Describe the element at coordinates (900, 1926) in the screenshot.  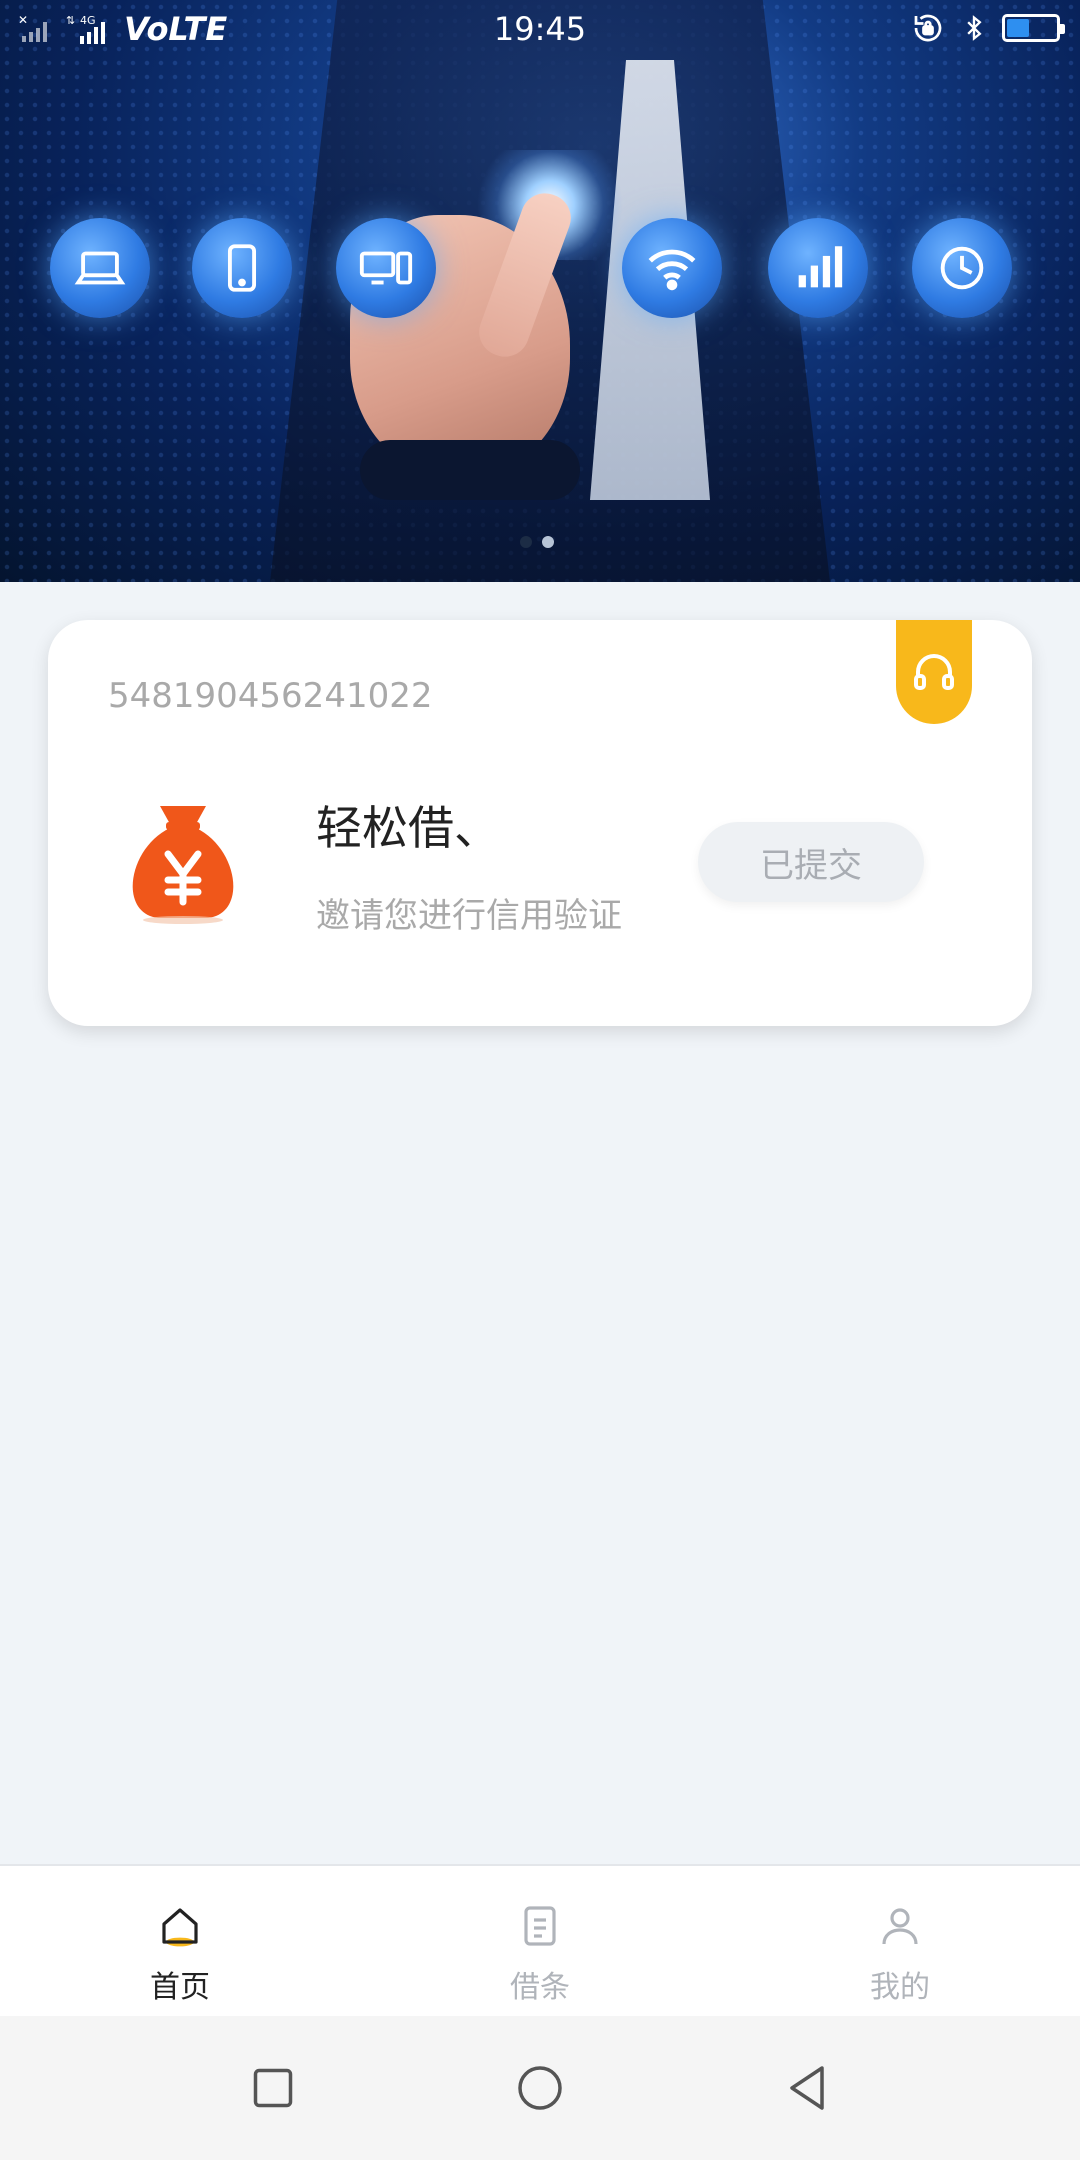
I see `person-icon` at that location.